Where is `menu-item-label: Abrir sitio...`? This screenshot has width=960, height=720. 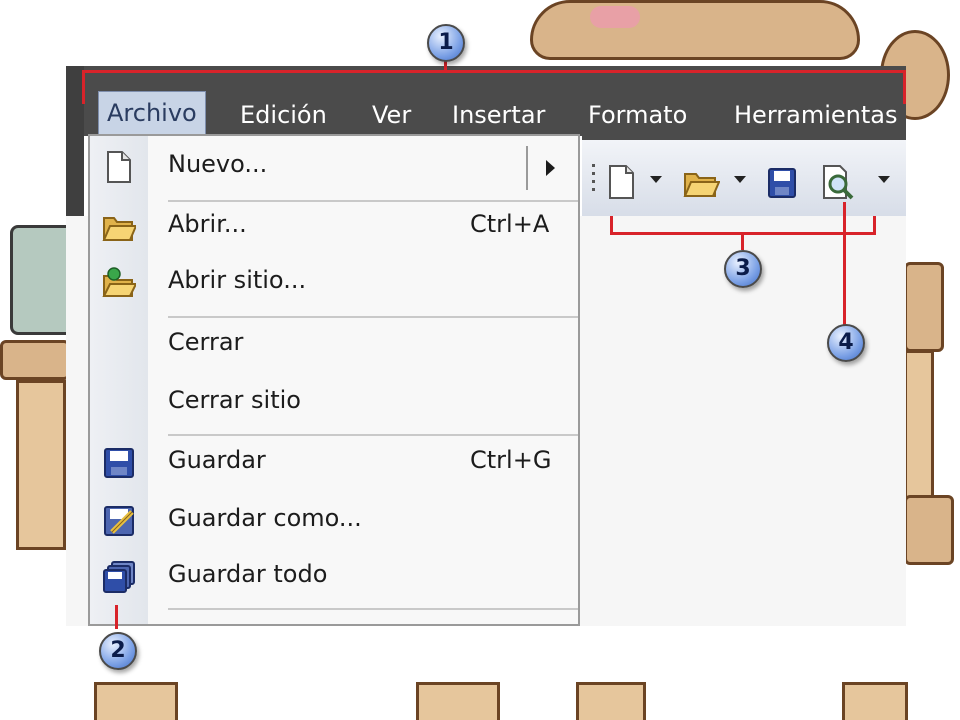
menu-item-label: Abrir sitio... is located at coordinates (237, 280).